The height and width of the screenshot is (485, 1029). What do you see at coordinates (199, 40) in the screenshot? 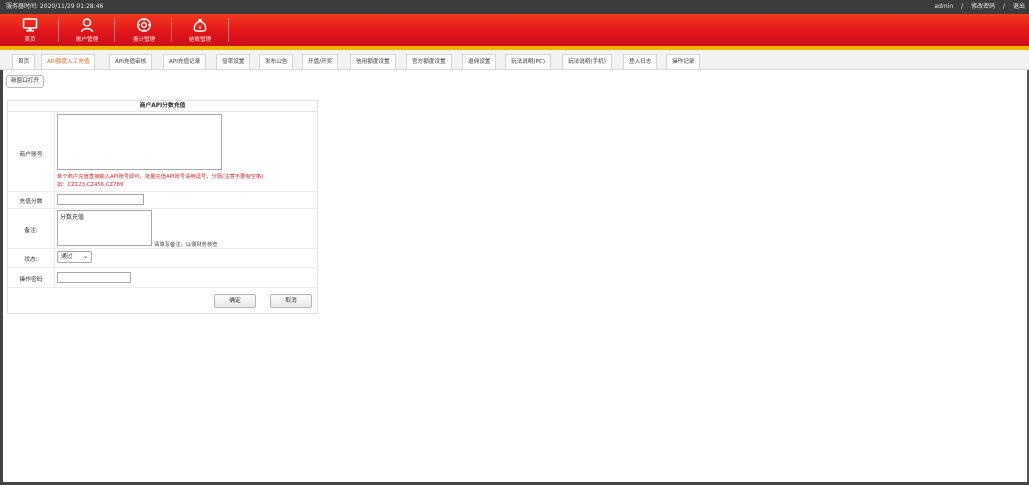
I see `nav-label: 结账管理` at bounding box center [199, 40].